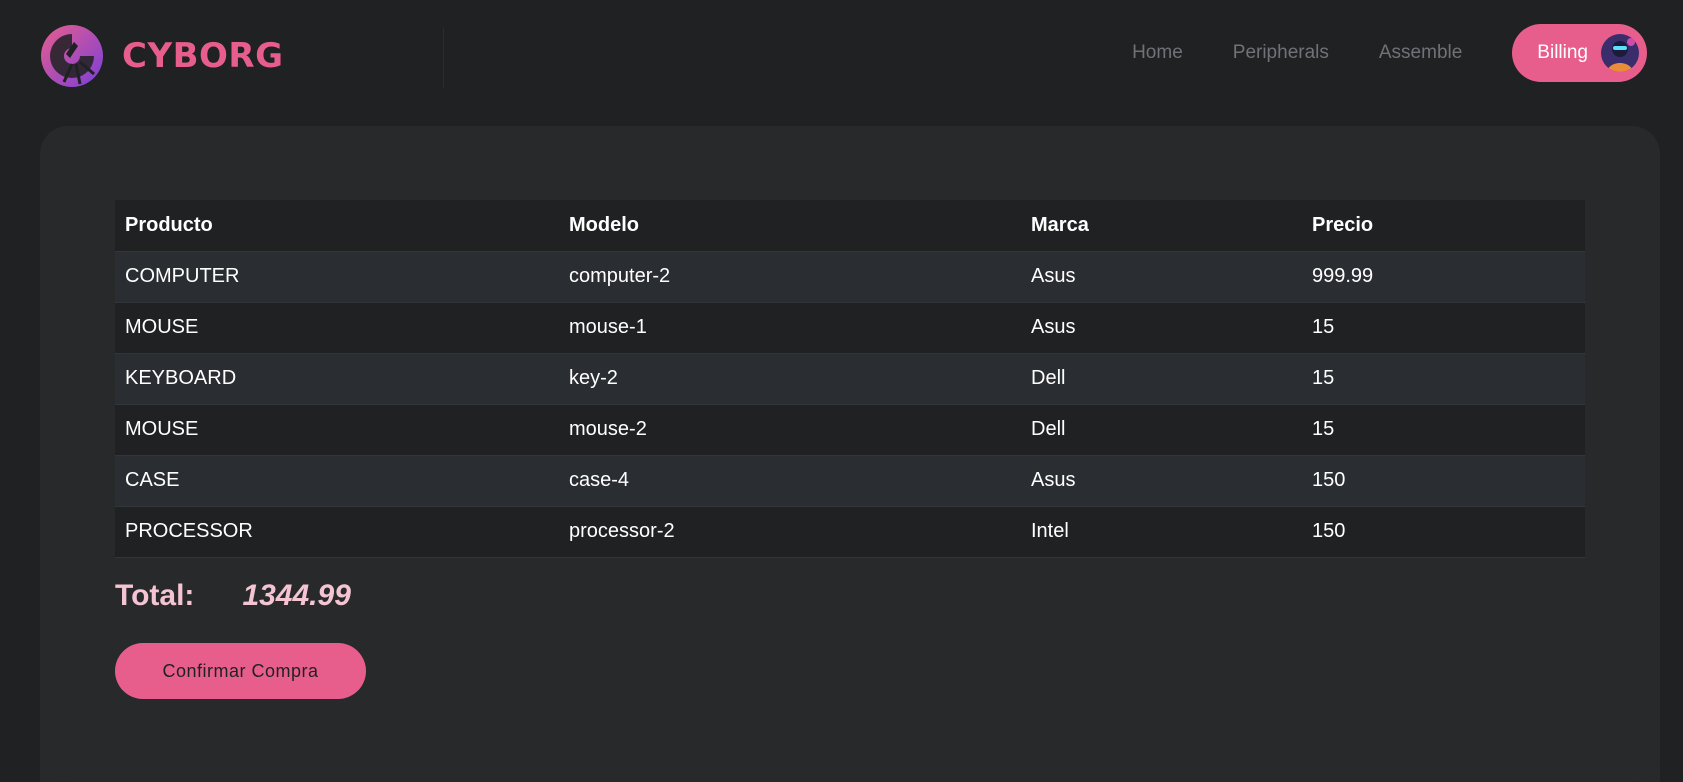 This screenshot has height=782, width=1683. Describe the element at coordinates (790, 481) in the screenshot. I see `cell-modelo: case-4` at that location.